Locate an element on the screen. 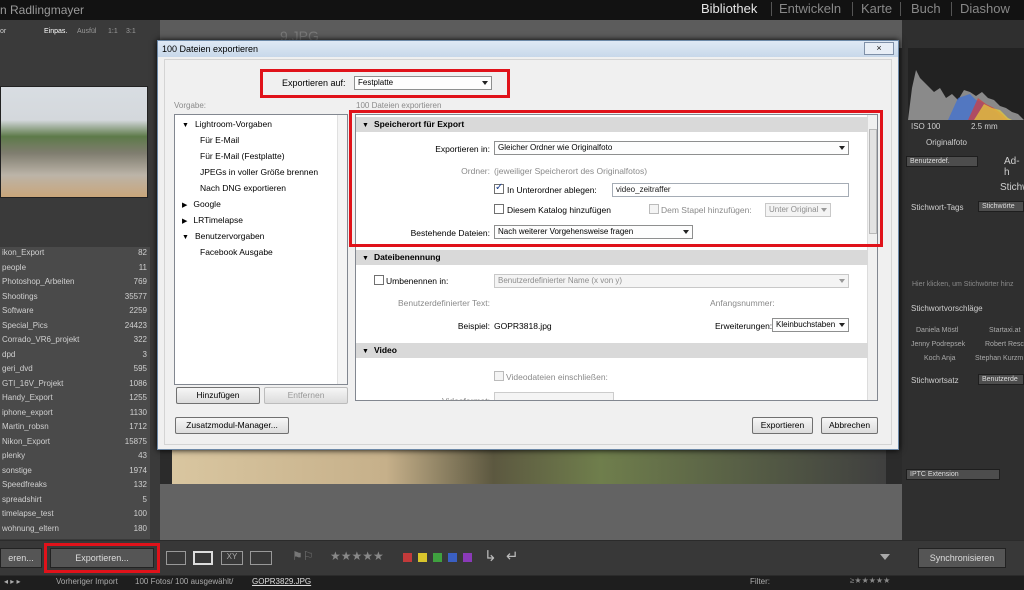  collection-item: Handy_Export 1255 is located at coordinates (75, 399).